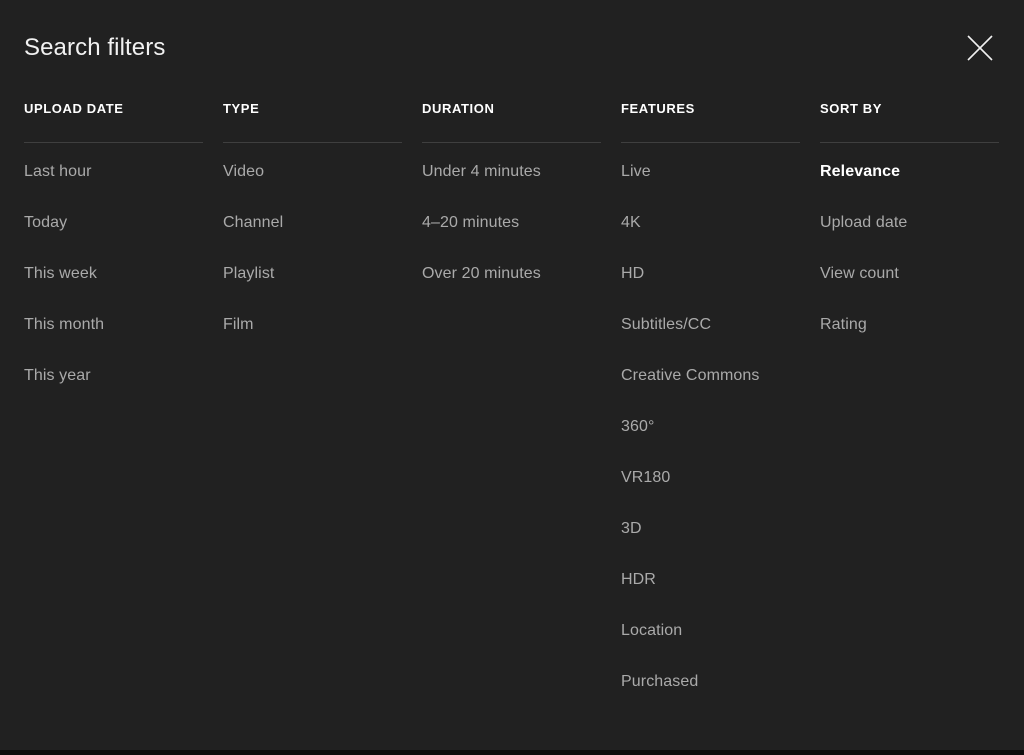 The height and width of the screenshot is (755, 1024). What do you see at coordinates (720, 594) in the screenshot?
I see `filter-item-hdr: HDR` at bounding box center [720, 594].